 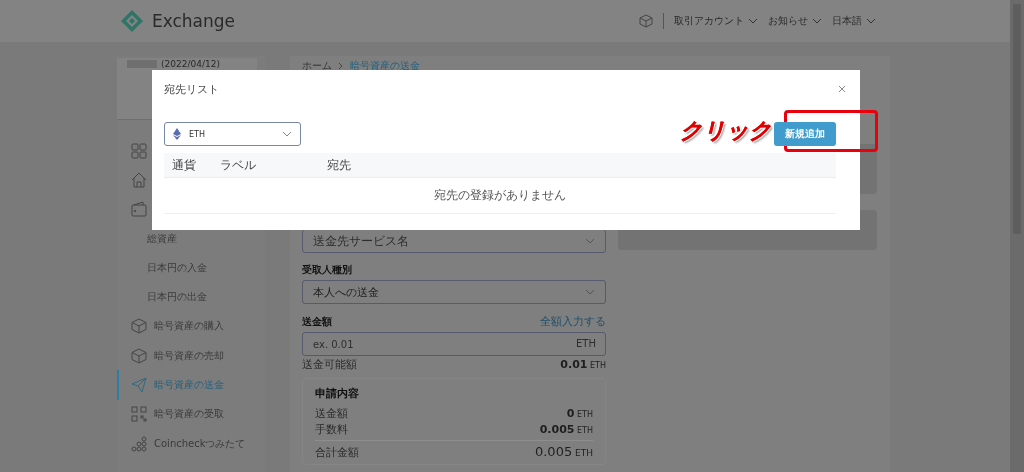 I want to click on total-value: 0.005 ETH, so click(x=563, y=451).